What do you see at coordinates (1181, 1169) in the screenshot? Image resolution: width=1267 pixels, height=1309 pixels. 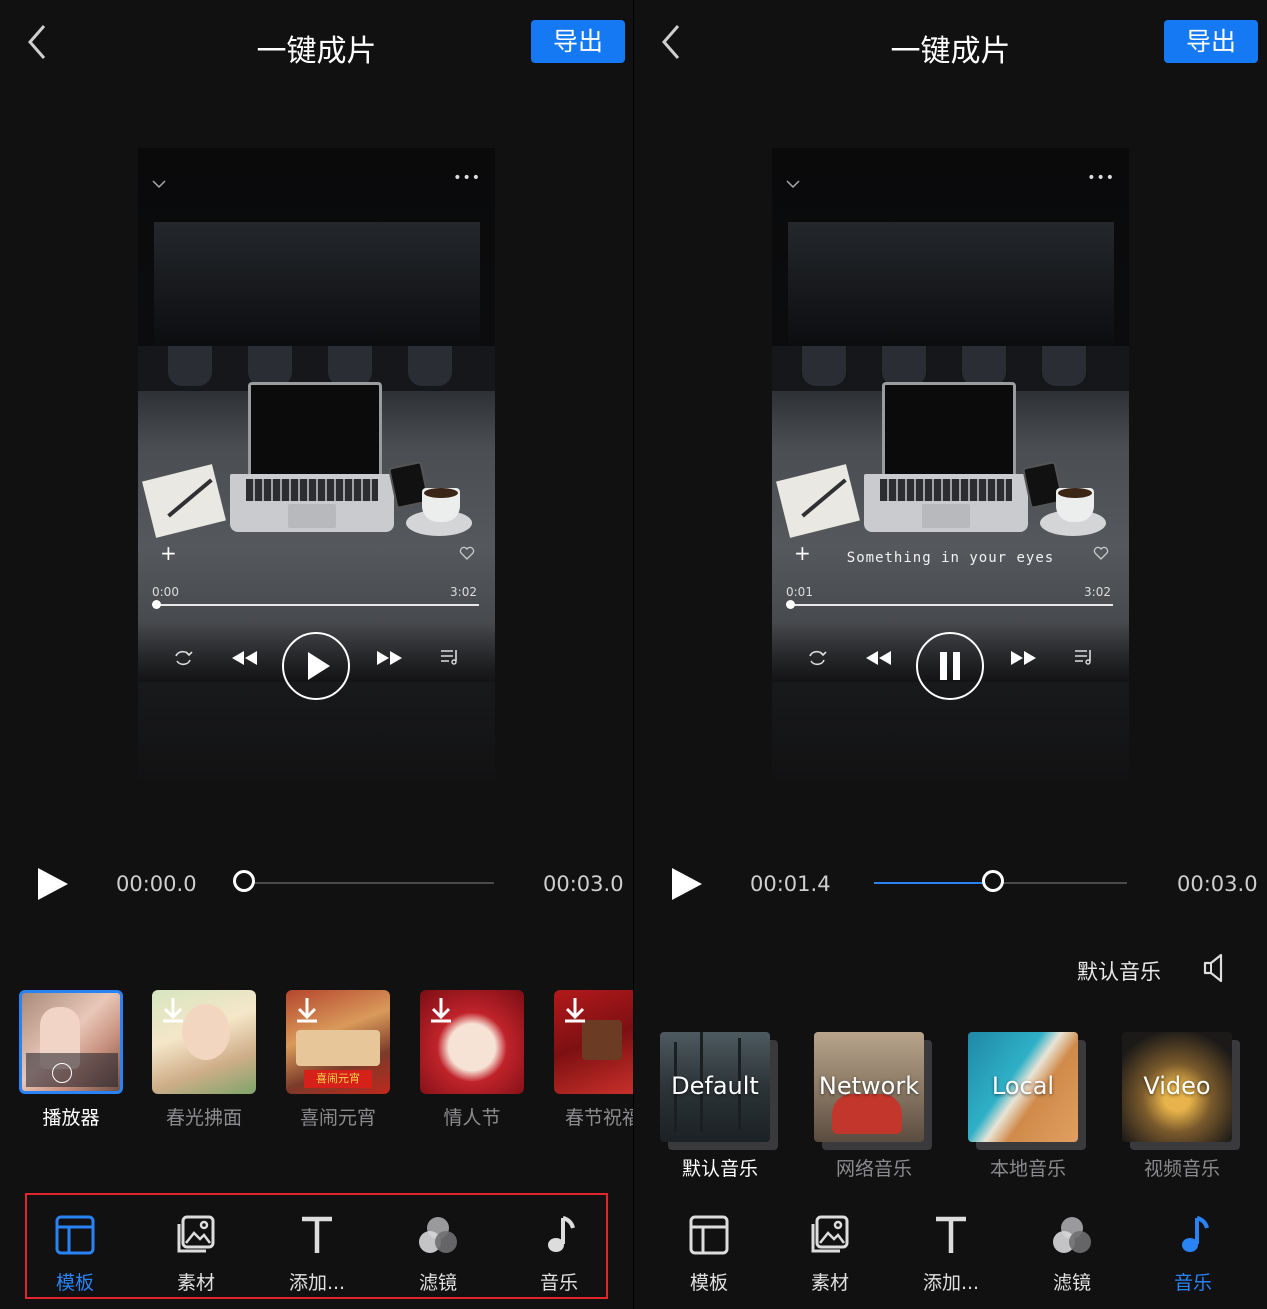 I see `music-card-label: 视频音乐` at bounding box center [1181, 1169].